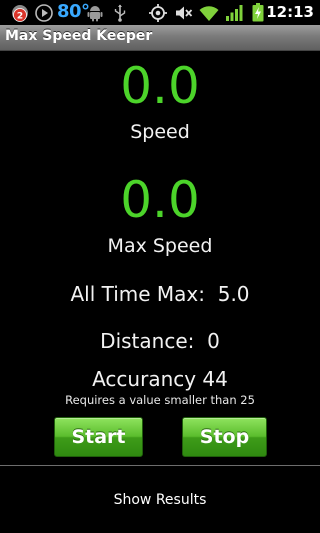 The image size is (320, 533). I want to click on notification-badge-icon: 2, so click(20, 12).